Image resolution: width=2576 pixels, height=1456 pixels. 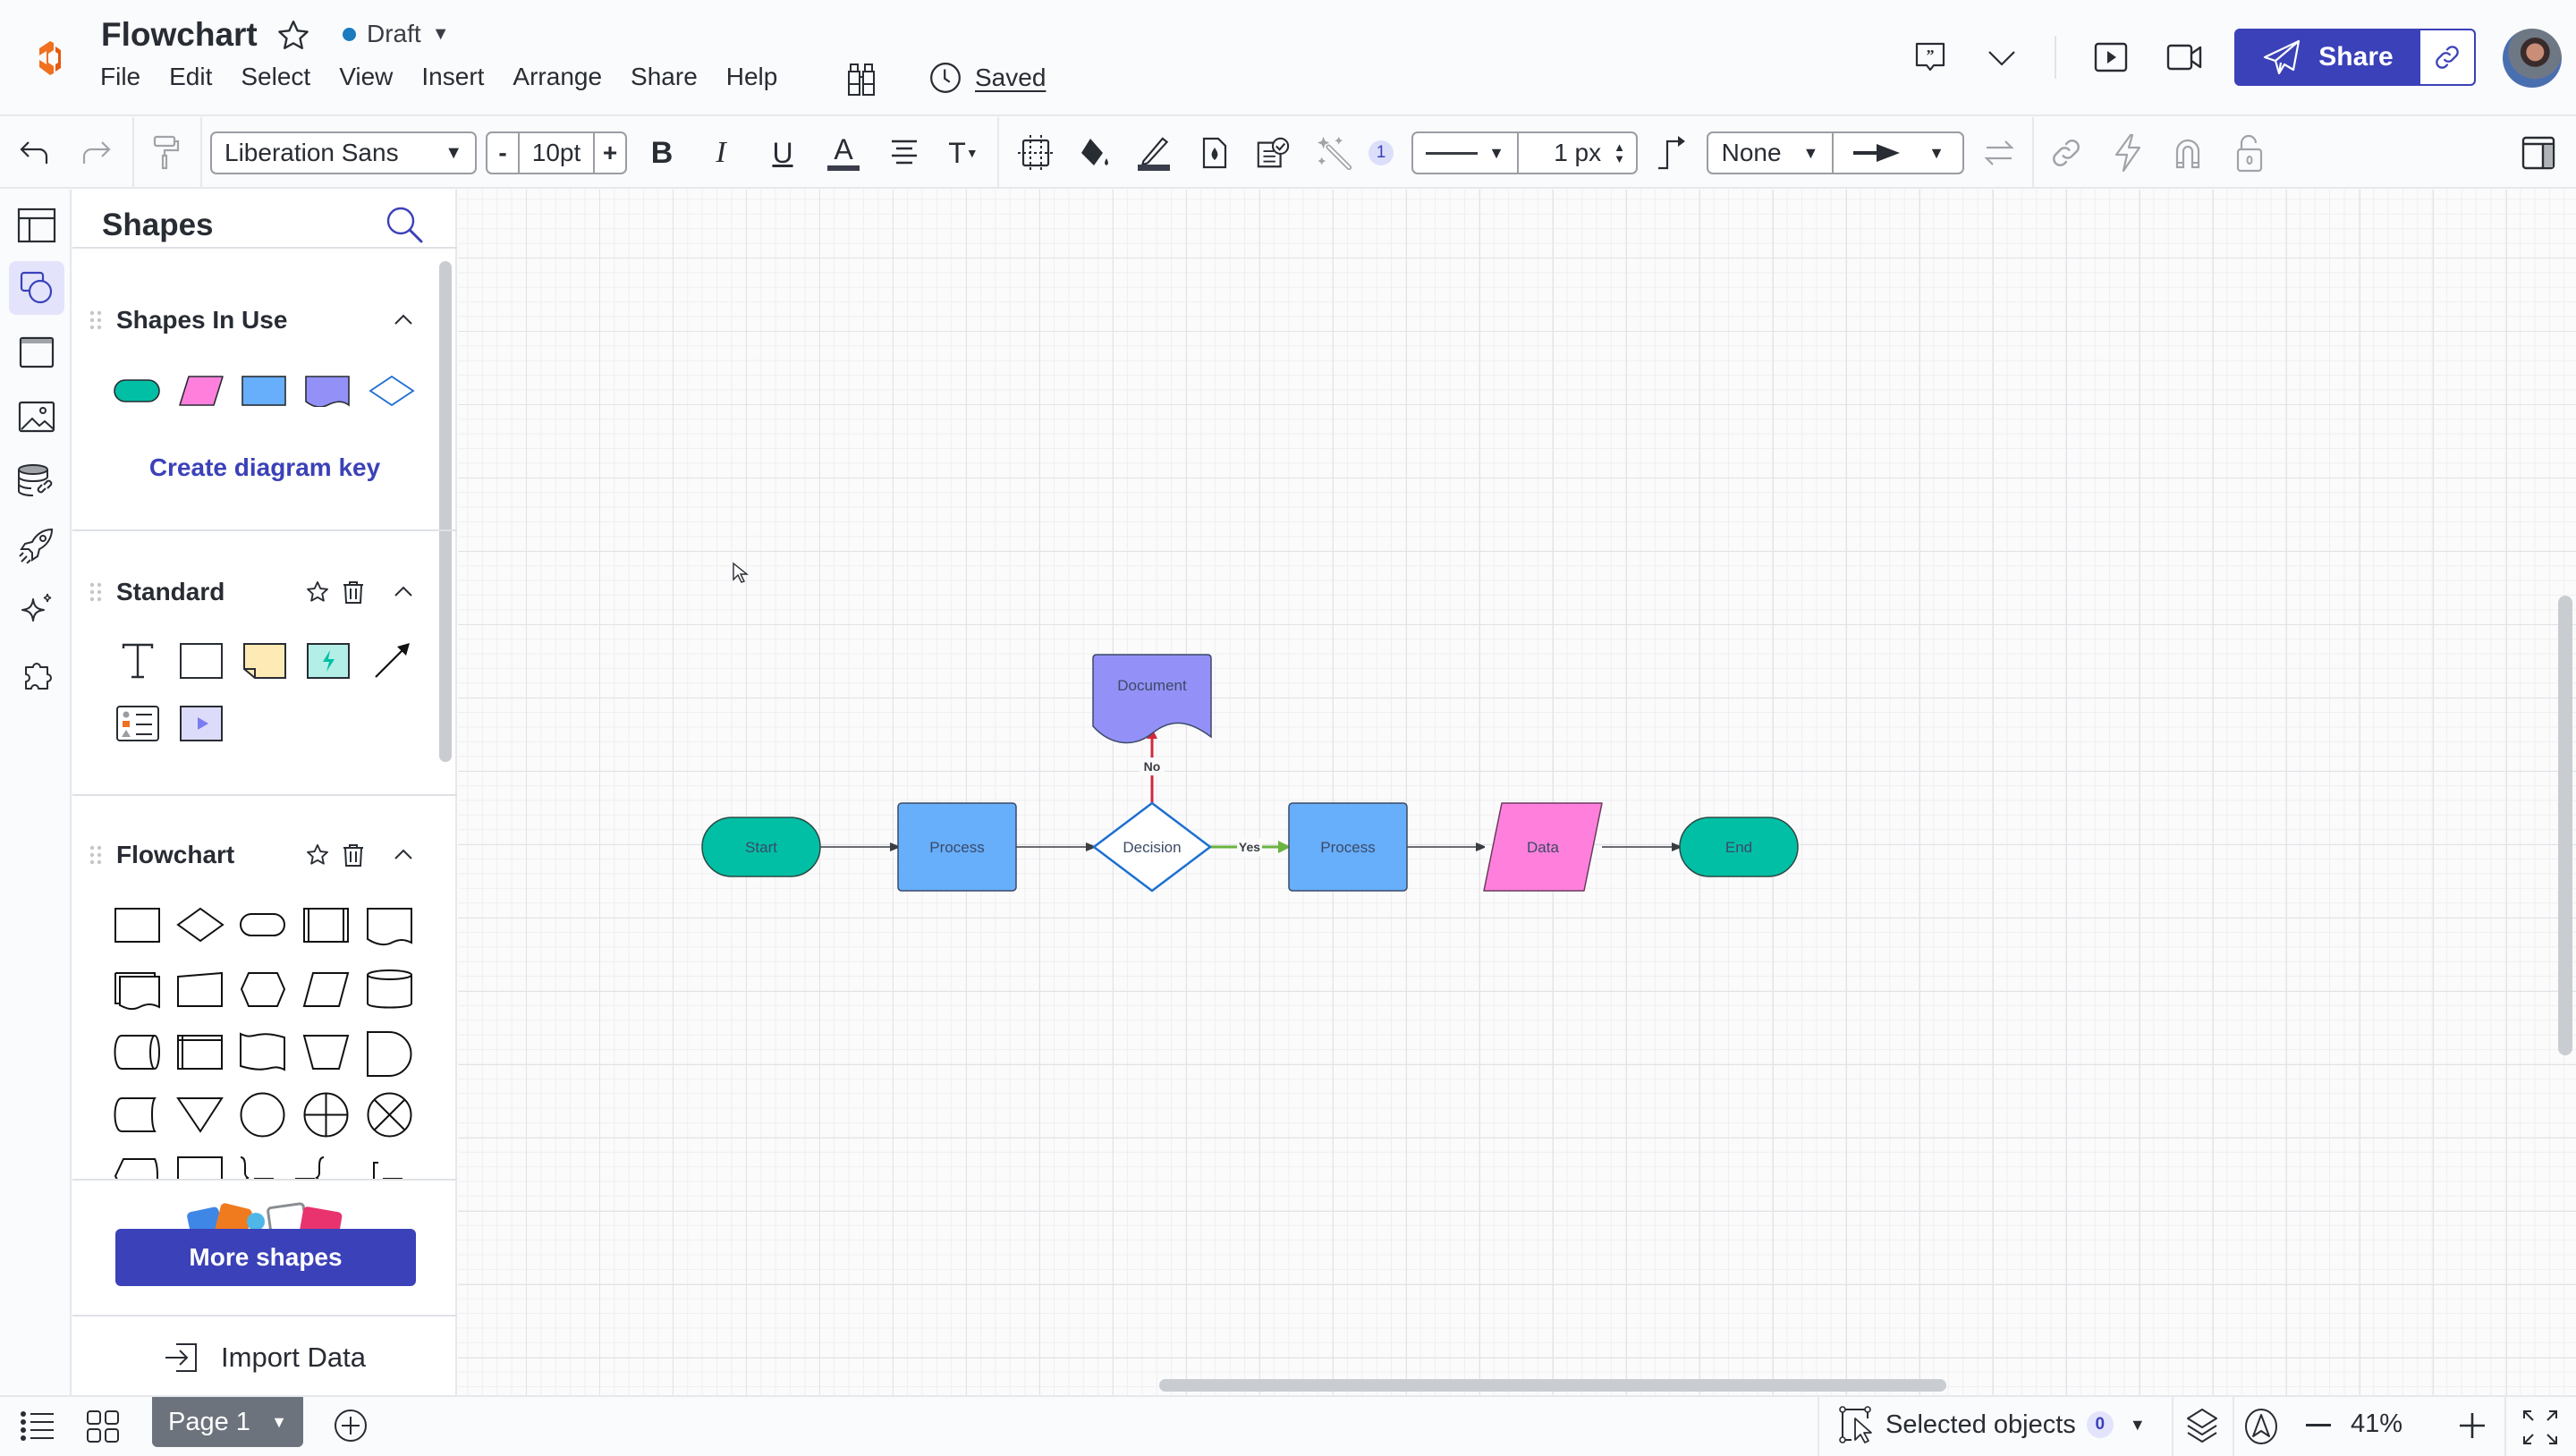 I want to click on share-button: Share, so click(x=2355, y=57).